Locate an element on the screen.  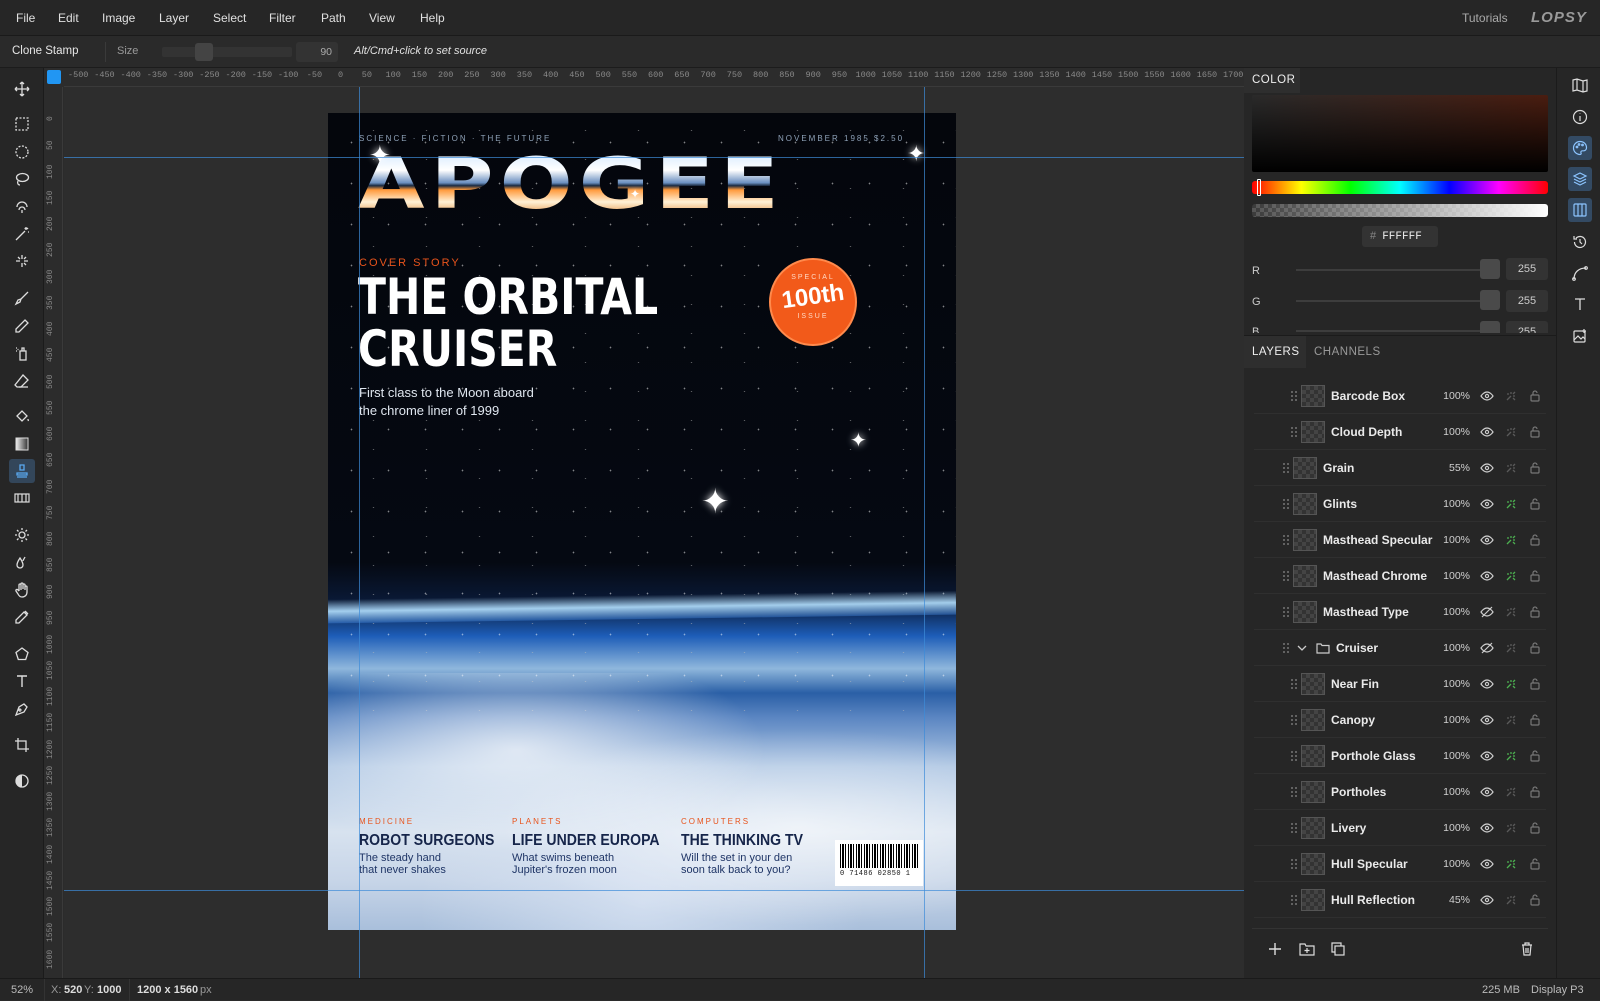
hue-slider is located at coordinates (1400, 187).